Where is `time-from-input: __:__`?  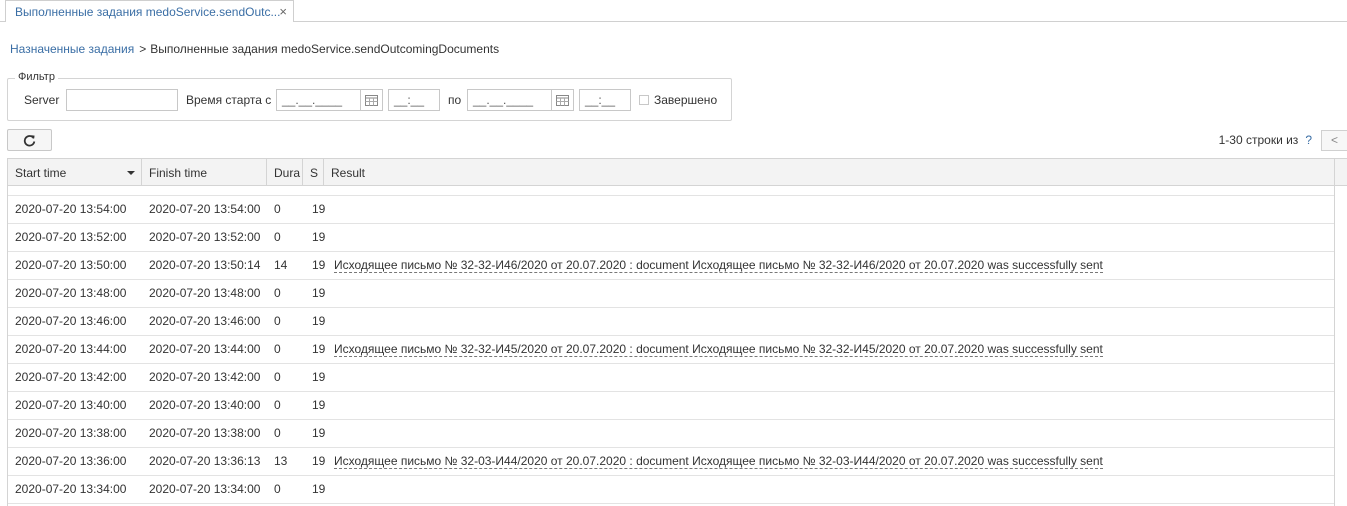 time-from-input: __:__ is located at coordinates (414, 100).